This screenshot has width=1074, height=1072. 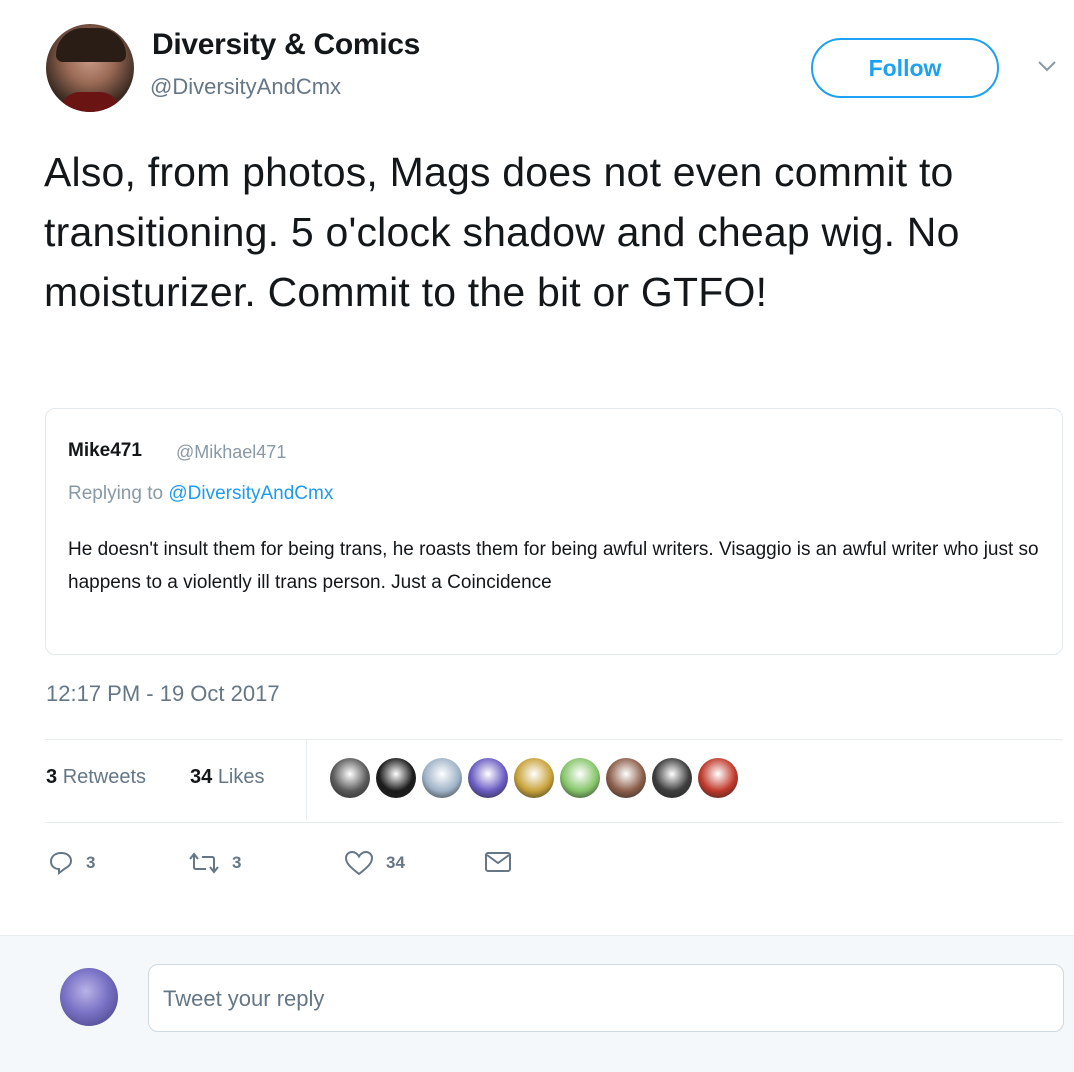 What do you see at coordinates (89, 997) in the screenshot?
I see `user-avatar` at bounding box center [89, 997].